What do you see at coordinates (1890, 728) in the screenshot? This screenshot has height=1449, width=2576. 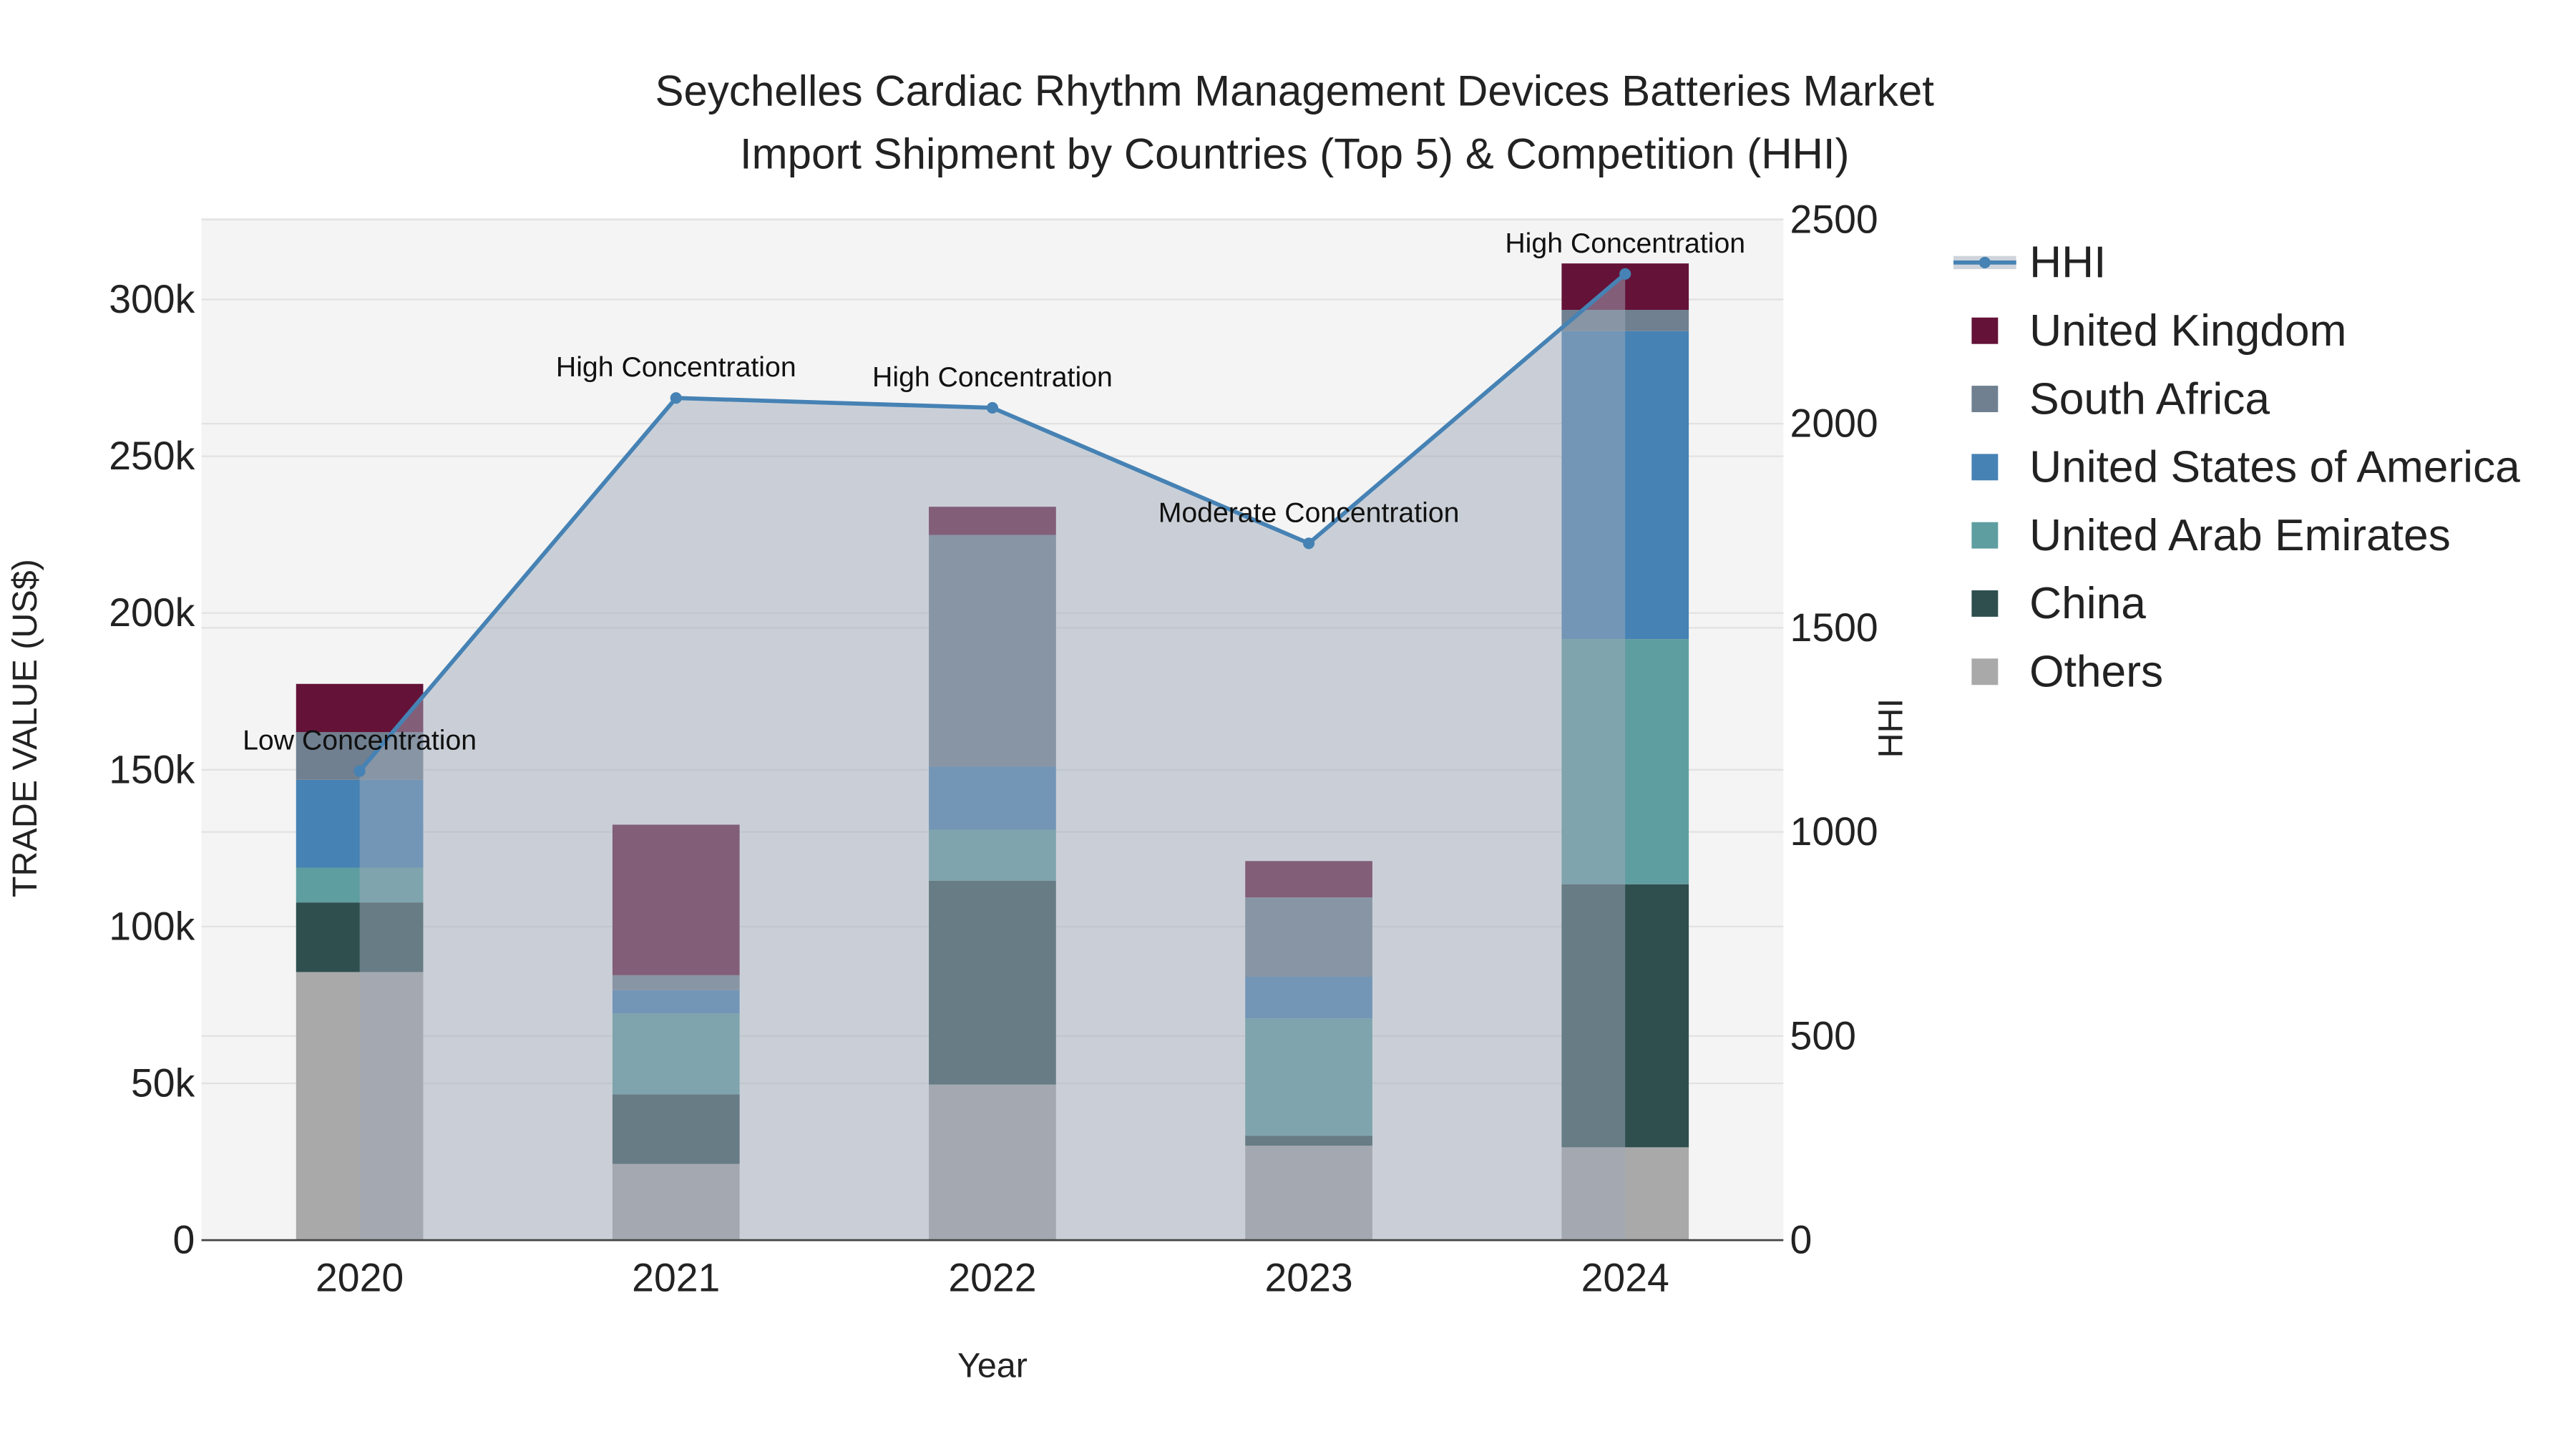 I see `y2-axis-title: HHI` at bounding box center [1890, 728].